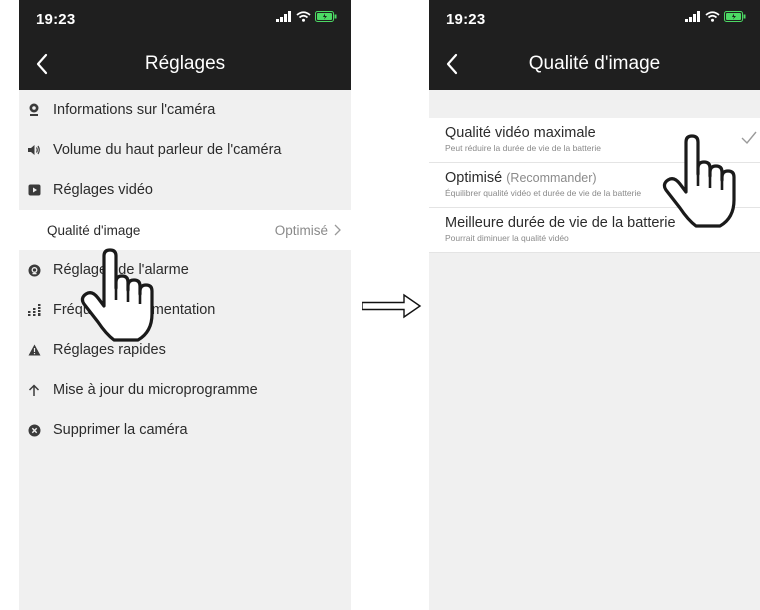 The image size is (760, 610). Describe the element at coordinates (474, 178) in the screenshot. I see `option-label-text: Optimisé` at that location.